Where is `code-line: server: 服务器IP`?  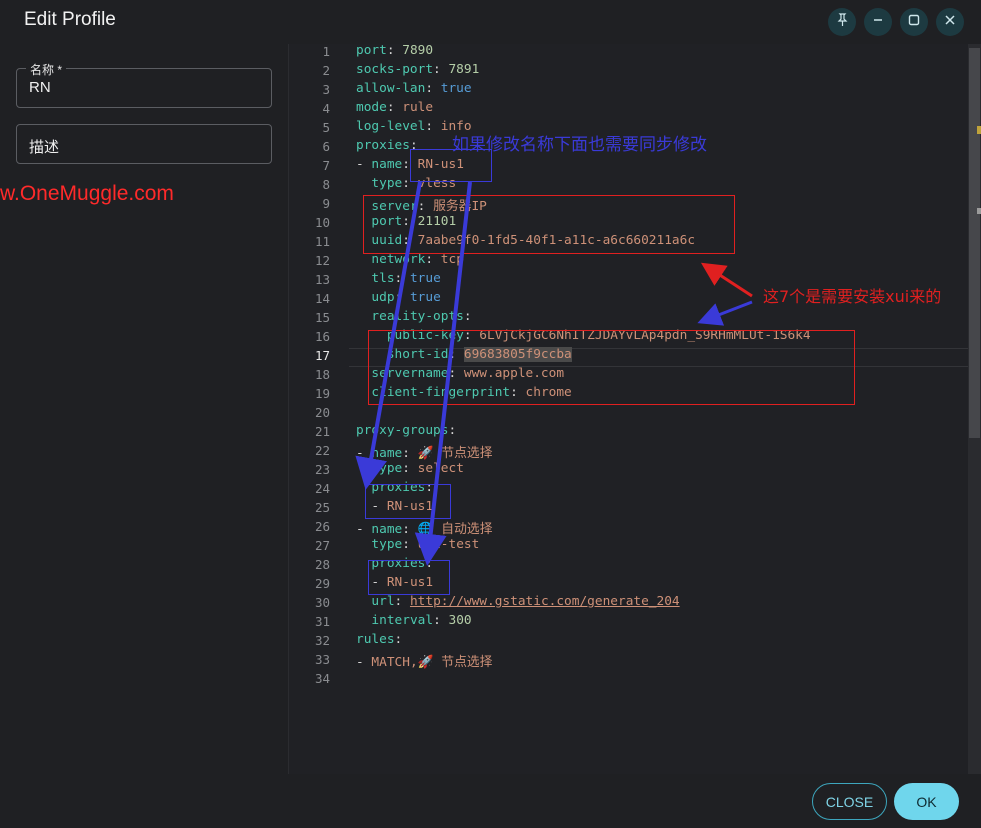
code-line: server: 服务器IP is located at coordinates (421, 204).